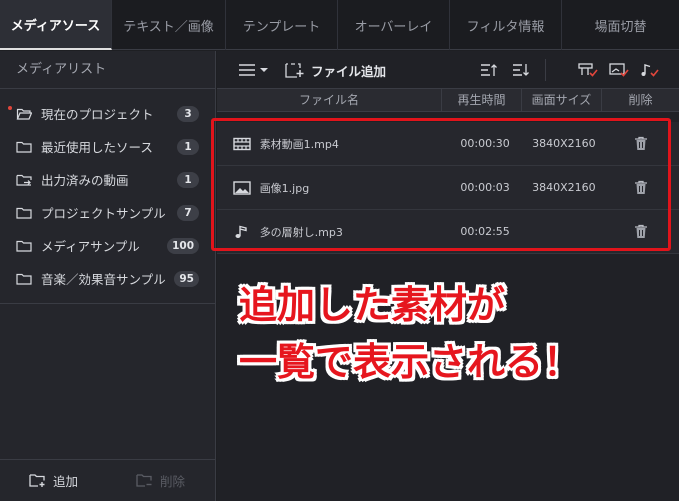 The height and width of the screenshot is (501, 679). I want to click on add-file-label: ファイル追加, so click(349, 71).